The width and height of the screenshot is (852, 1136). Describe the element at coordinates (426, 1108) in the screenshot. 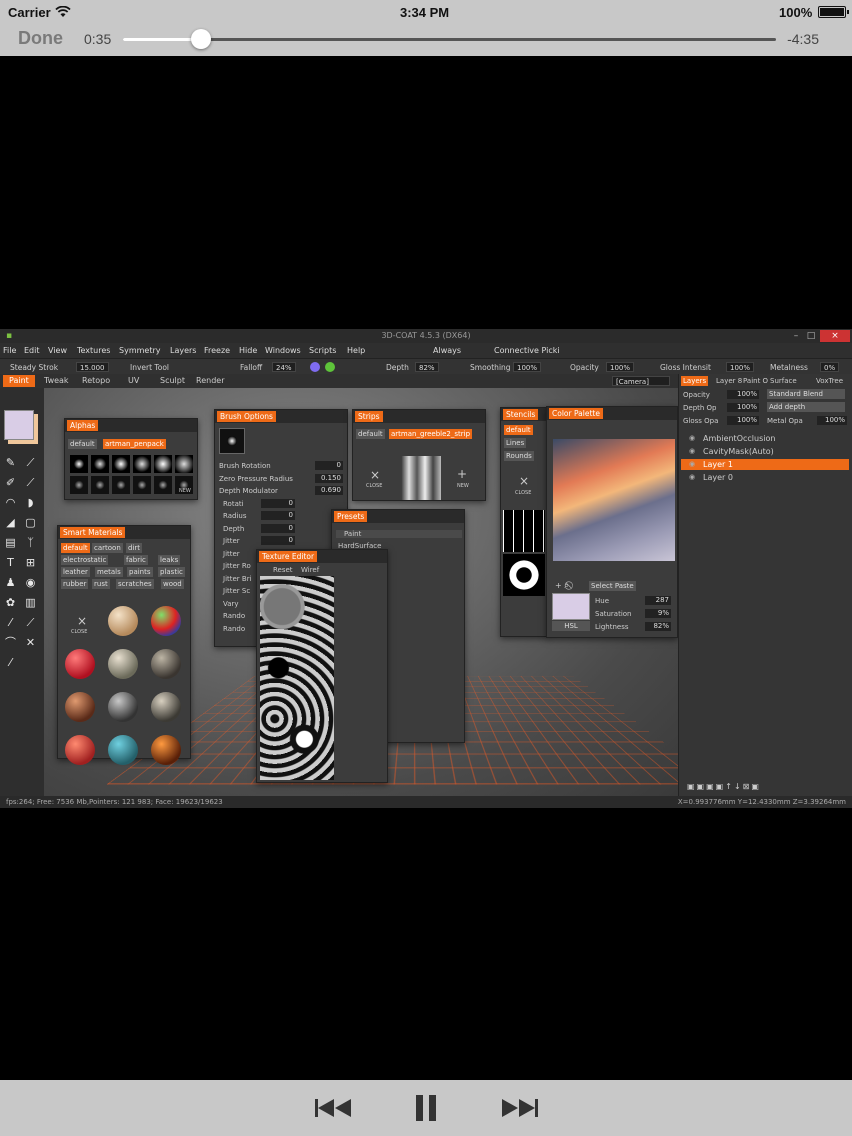

I see `pause-icon` at that location.